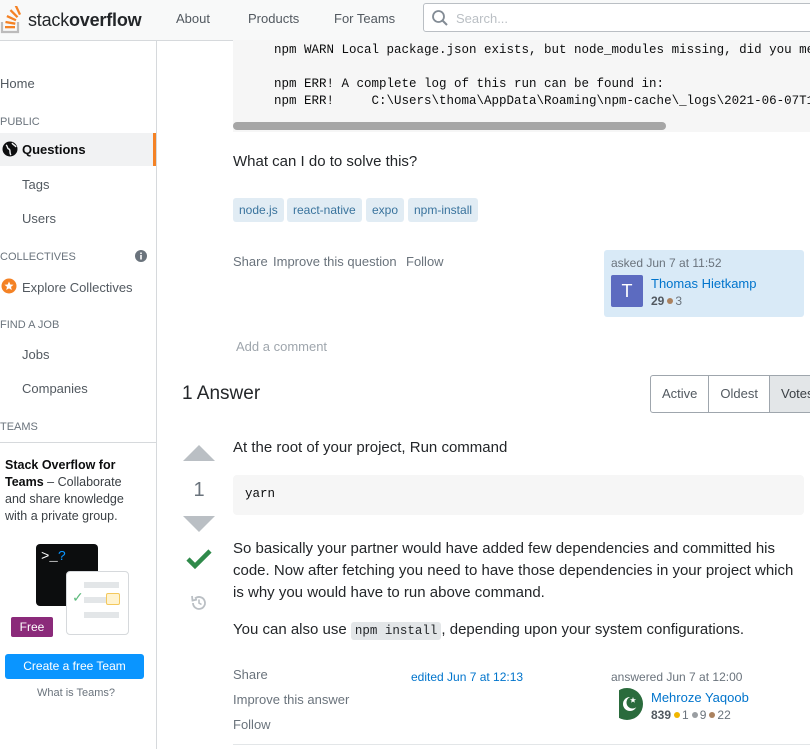 Image resolution: width=810 pixels, height=749 pixels. Describe the element at coordinates (703, 715) in the screenshot. I see `answer-author-silver: 9` at that location.